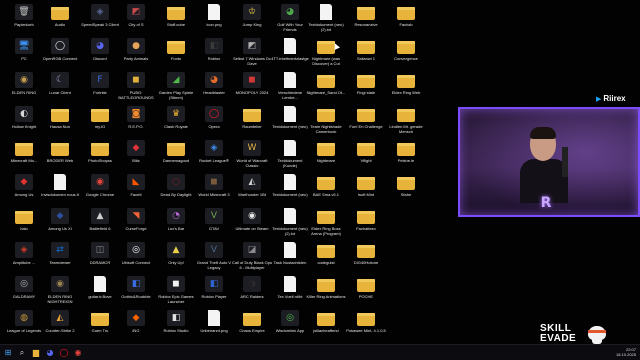 Image resolution: width=640 pixels, height=360 pixels. What do you see at coordinates (326, 120) in the screenshot?
I see `desktop-icon: Team Nightshade Camerbook` at bounding box center [326, 120].